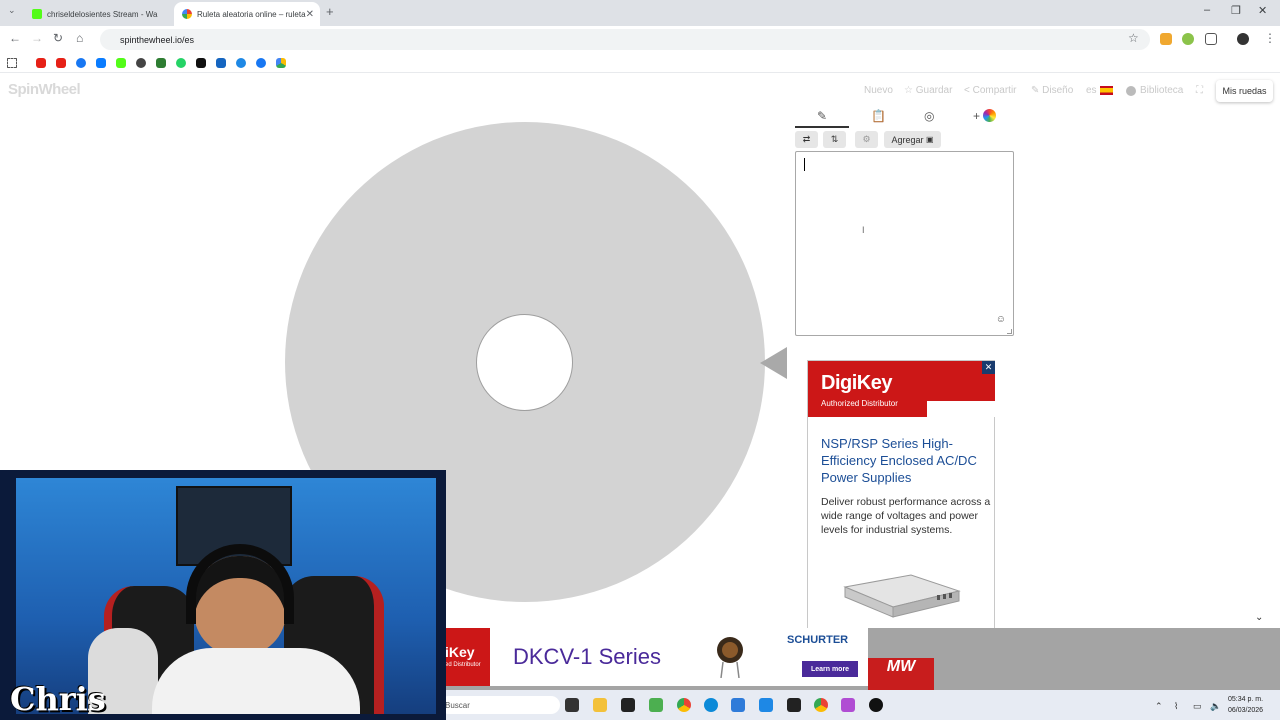 This screenshot has width=1280, height=720. I want to click on chrome-icon, so click(684, 705).